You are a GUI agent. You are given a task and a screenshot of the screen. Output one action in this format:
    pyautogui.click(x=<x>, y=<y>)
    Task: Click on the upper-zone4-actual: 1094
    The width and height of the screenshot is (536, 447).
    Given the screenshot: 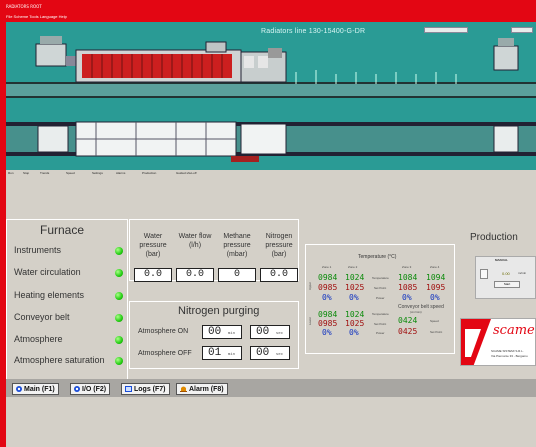 What is the action you would take?
    pyautogui.click(x=436, y=277)
    